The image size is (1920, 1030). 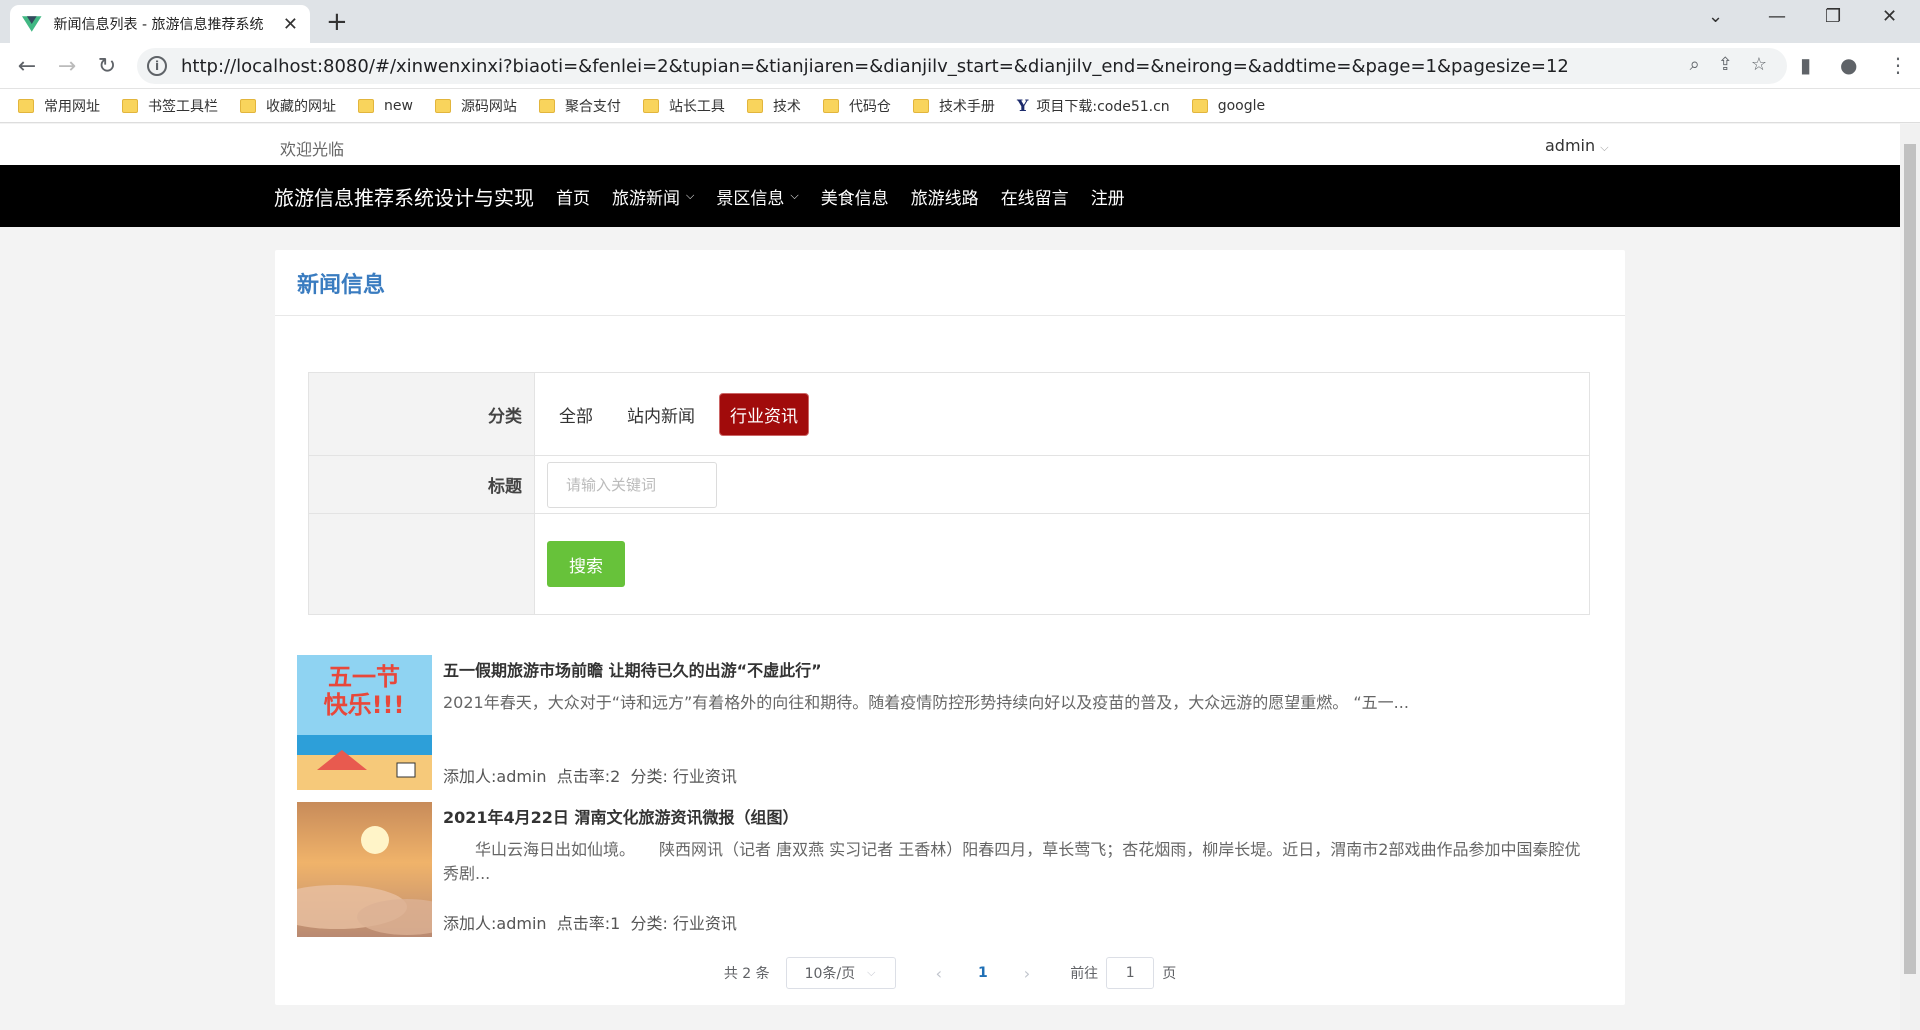 I want to click on profile-avatar-icon: ●, so click(x=1848, y=65).